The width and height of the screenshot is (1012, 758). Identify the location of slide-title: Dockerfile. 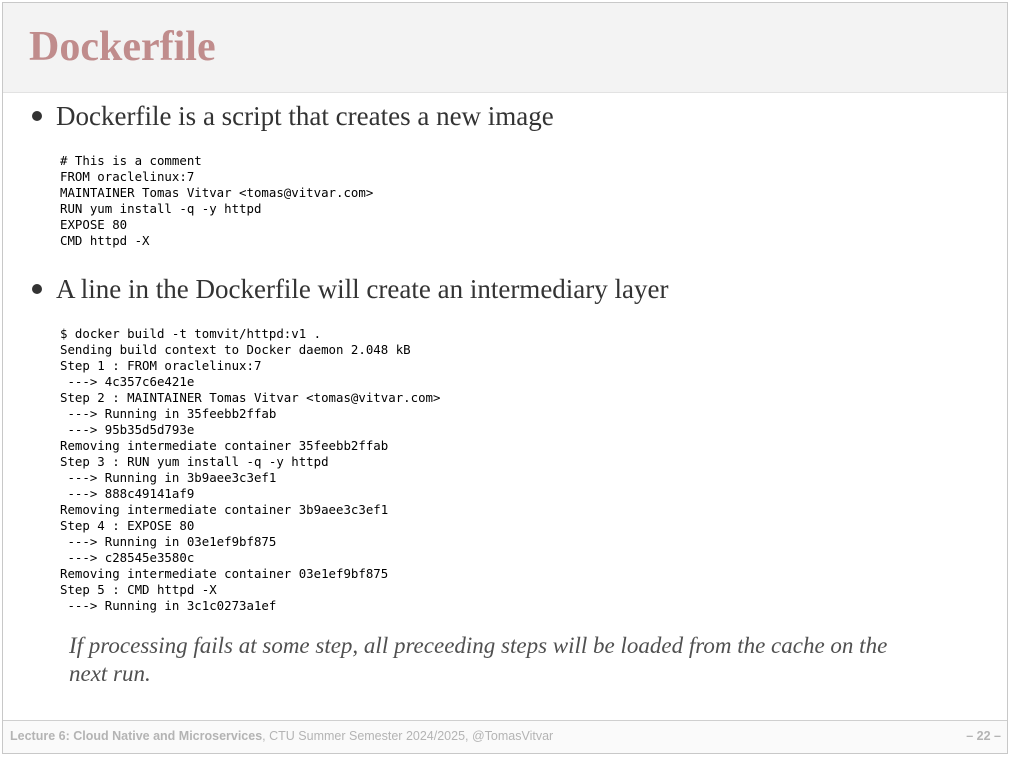
(122, 47).